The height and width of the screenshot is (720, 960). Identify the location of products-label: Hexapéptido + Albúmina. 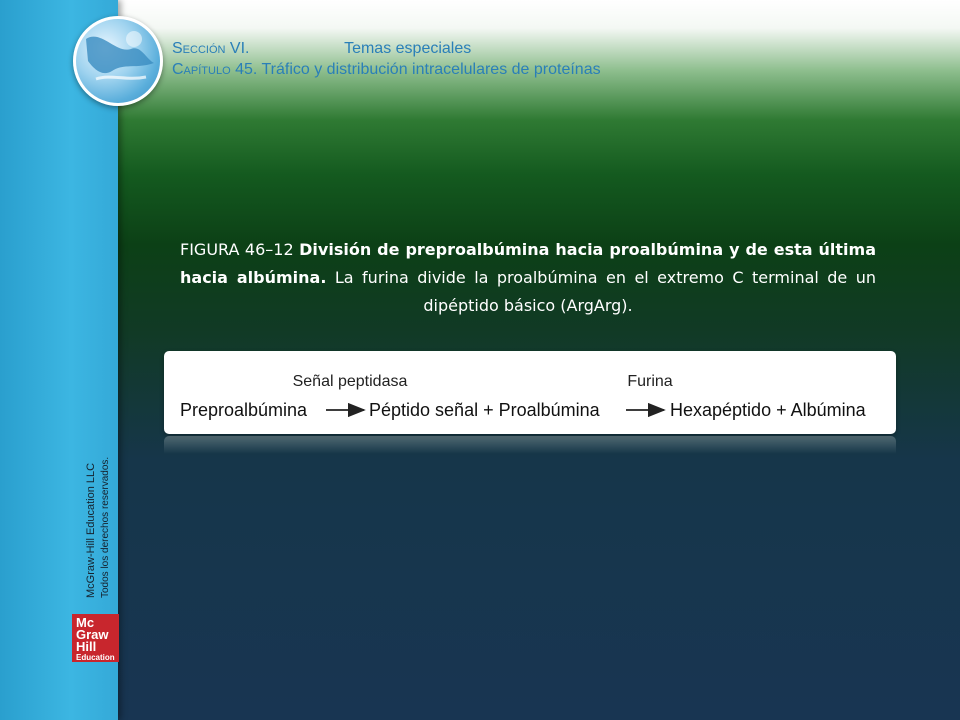
(768, 410).